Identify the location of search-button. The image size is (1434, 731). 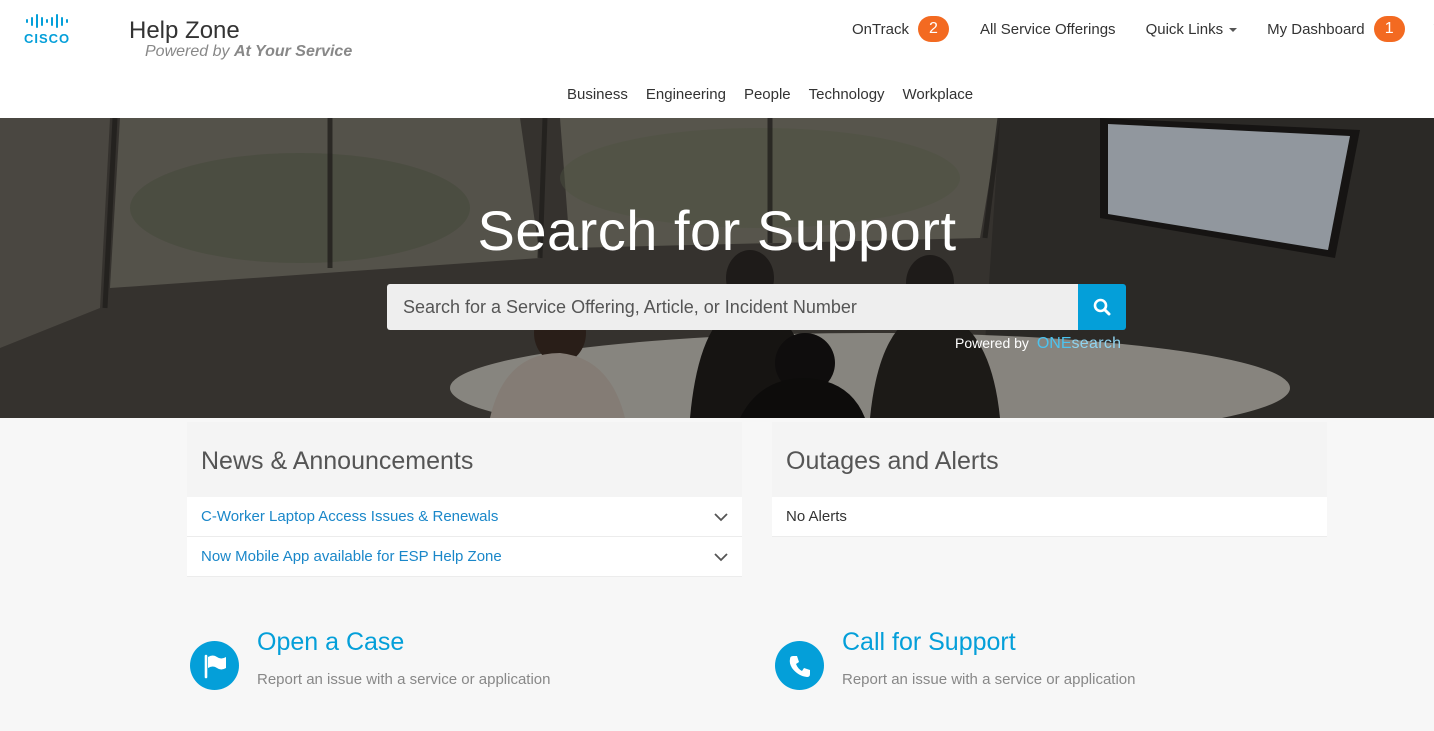
(1102, 307).